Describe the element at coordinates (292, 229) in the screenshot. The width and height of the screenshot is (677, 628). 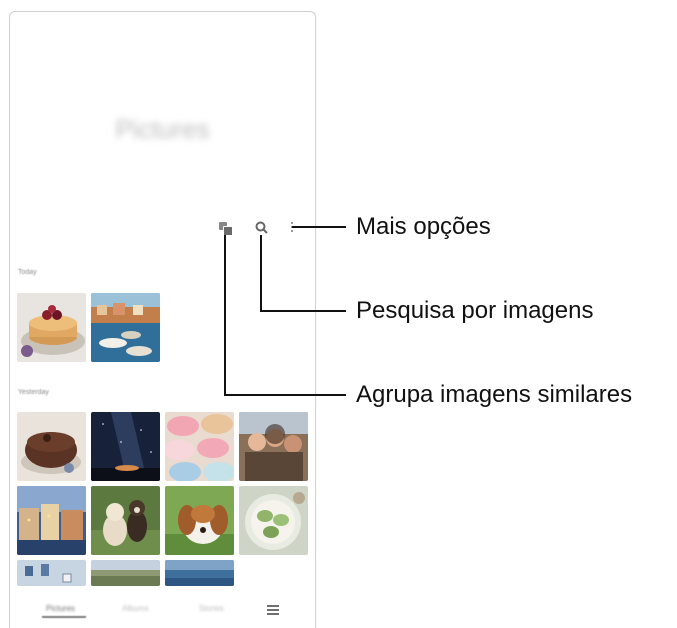
I see `more-options-icon` at that location.